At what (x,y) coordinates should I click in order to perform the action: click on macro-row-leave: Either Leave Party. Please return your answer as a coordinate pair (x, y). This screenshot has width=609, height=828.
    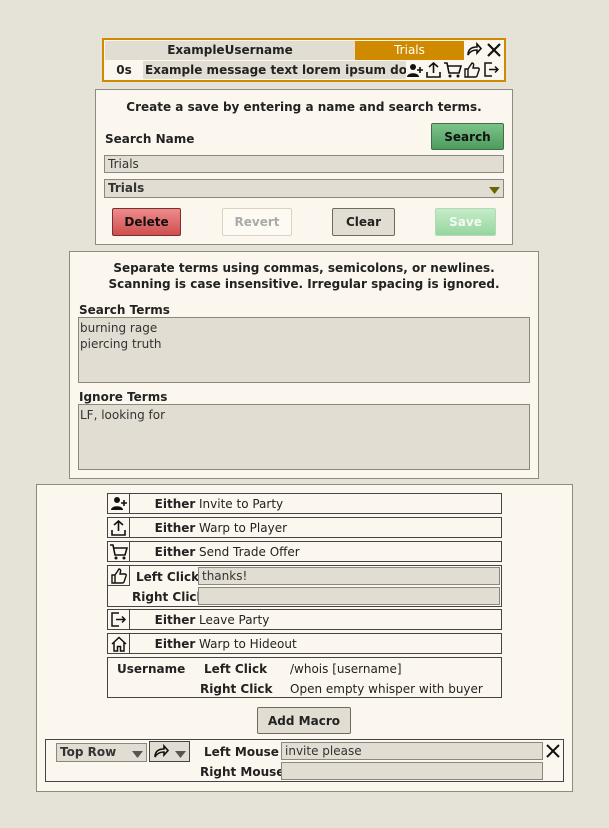
    Looking at the image, I should click on (304, 619).